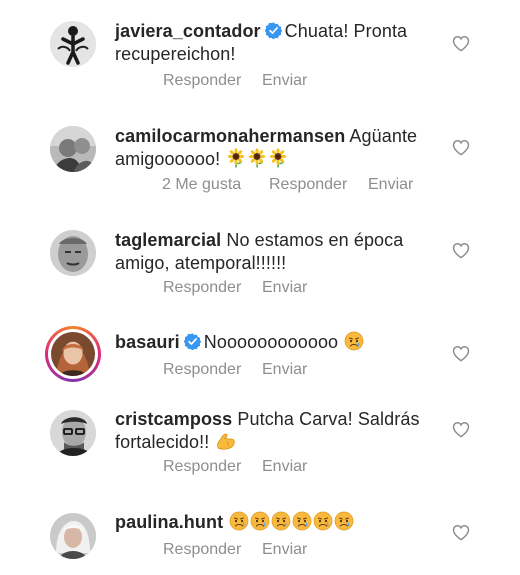 The image size is (520, 575). I want to click on comment-body: paulina.hunt, so click(275, 522).